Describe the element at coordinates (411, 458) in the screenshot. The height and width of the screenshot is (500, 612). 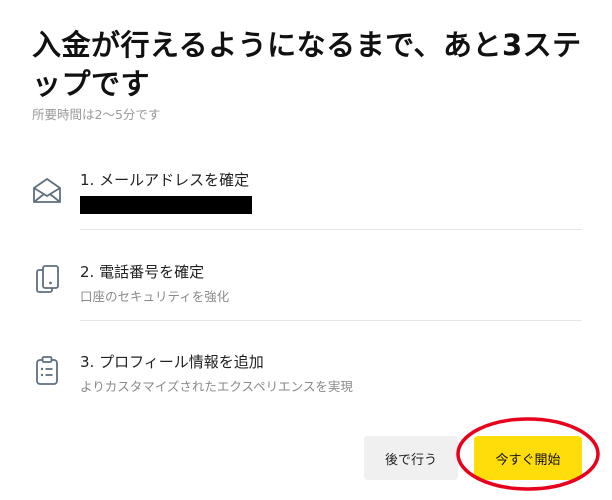
I see `later-button: 後で行う` at that location.